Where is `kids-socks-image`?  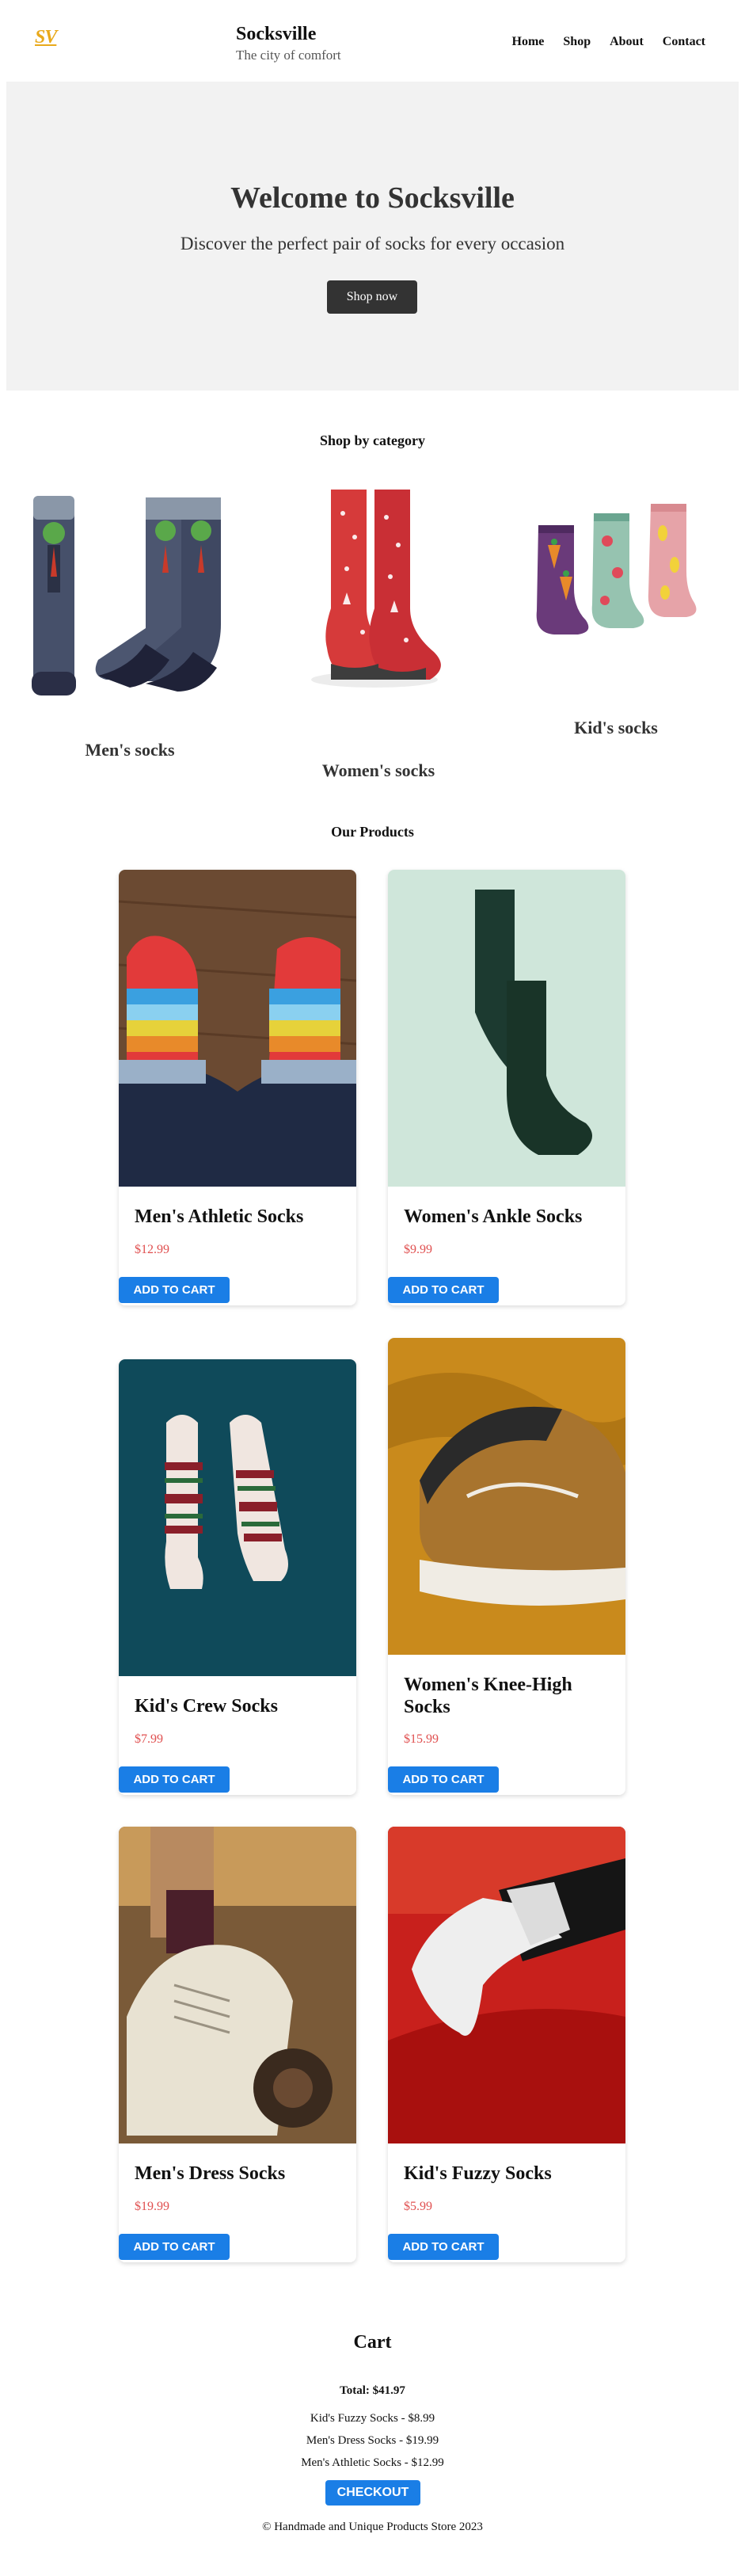
kids-socks-image is located at coordinates (615, 569).